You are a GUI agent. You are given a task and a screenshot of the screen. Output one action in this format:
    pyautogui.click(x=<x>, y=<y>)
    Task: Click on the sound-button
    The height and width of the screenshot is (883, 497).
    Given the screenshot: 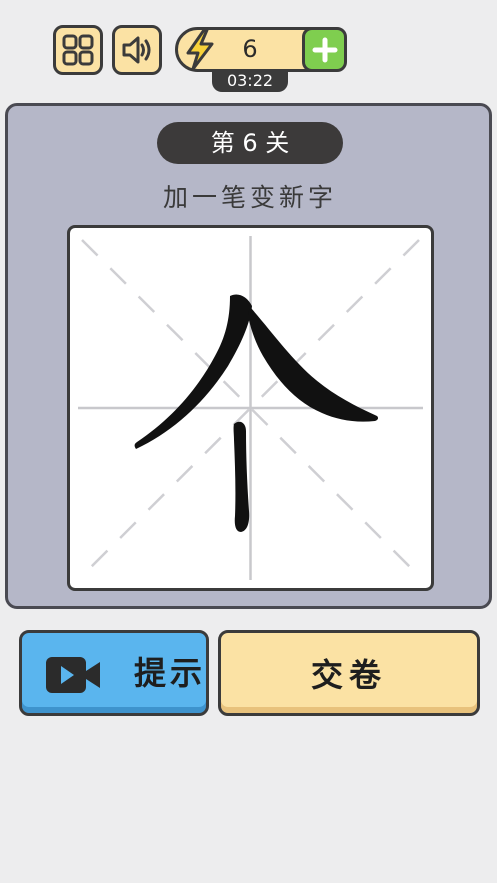 What is the action you would take?
    pyautogui.click(x=137, y=50)
    